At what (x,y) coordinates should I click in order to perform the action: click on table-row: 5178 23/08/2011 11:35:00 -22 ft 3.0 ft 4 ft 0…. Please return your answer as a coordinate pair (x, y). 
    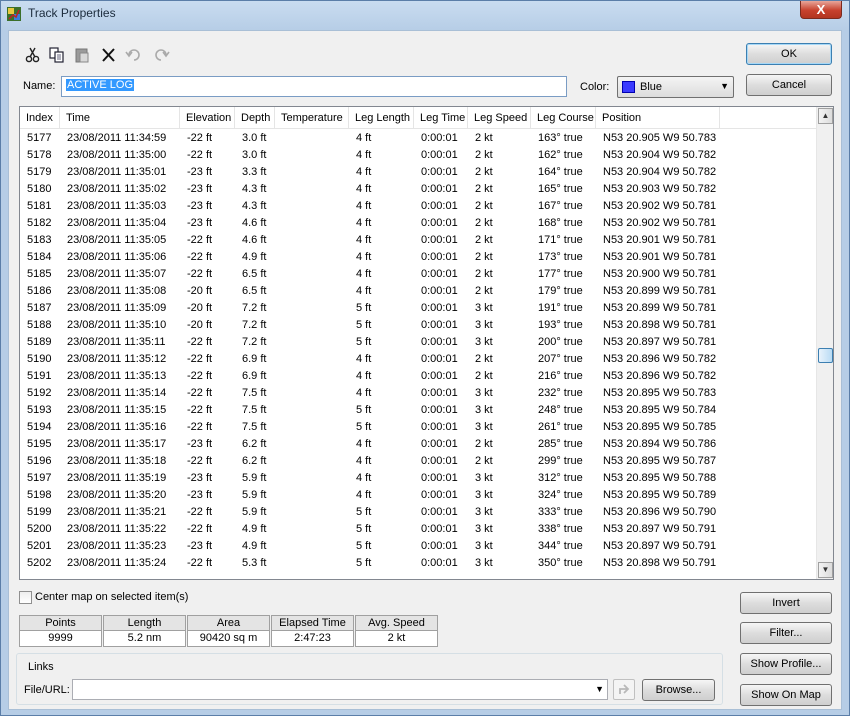
    Looking at the image, I should click on (418, 155).